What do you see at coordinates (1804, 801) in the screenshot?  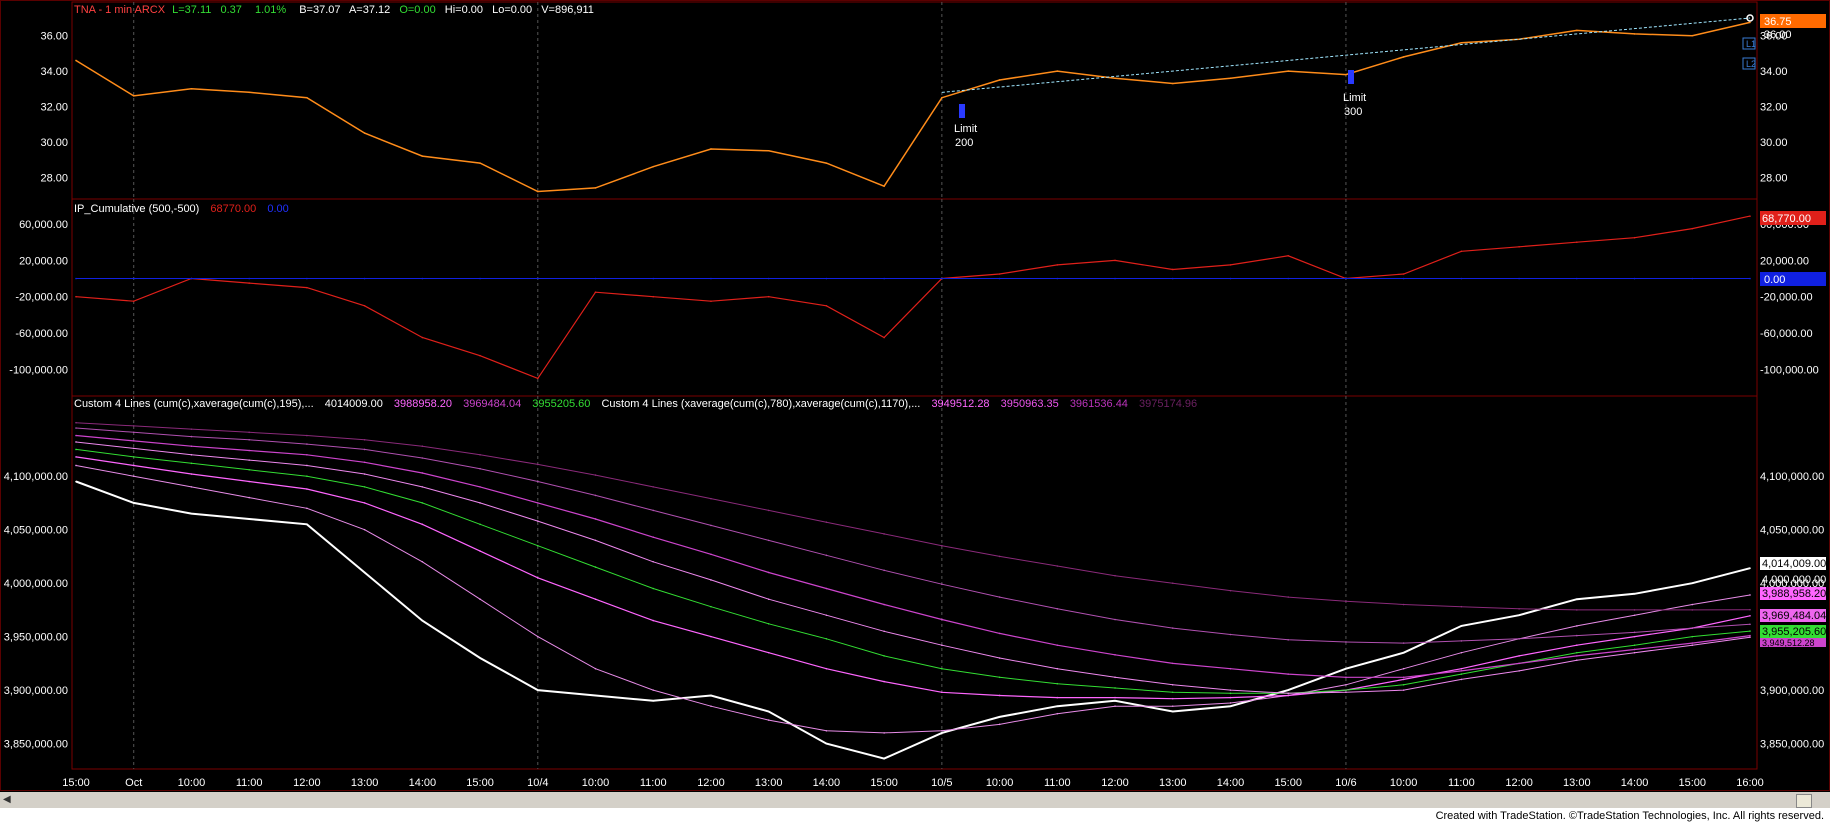 I see `scroll-thumb` at bounding box center [1804, 801].